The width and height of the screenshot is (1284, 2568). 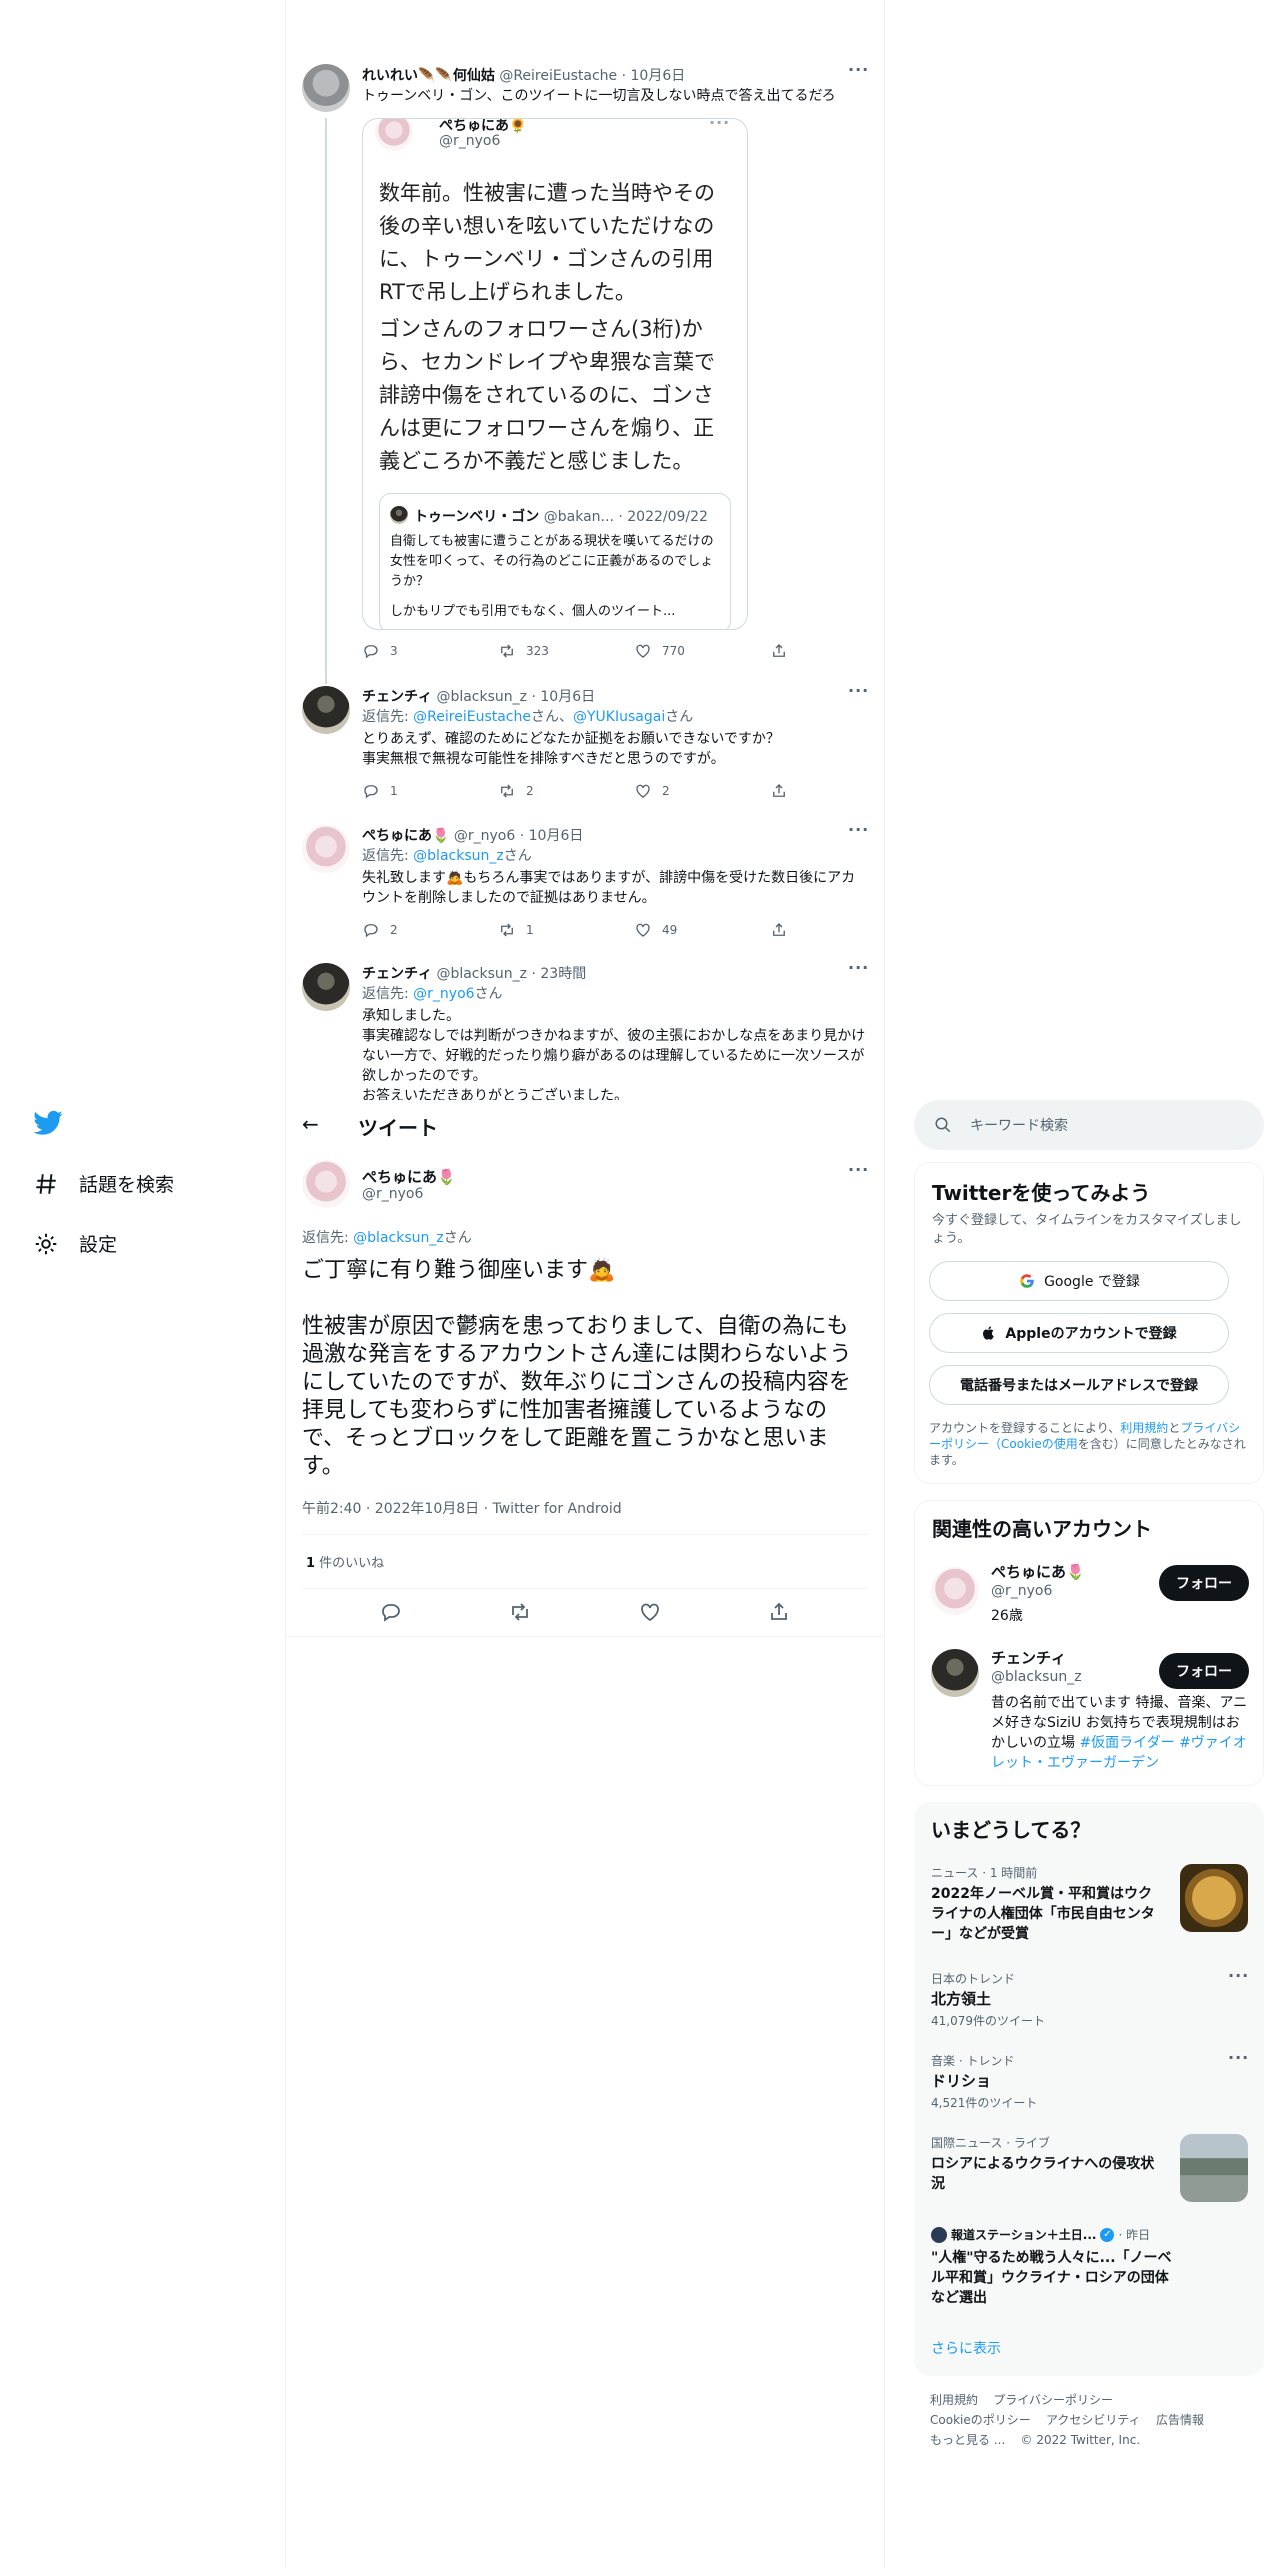 I want to click on retweet-button: 323, so click(x=566, y=651).